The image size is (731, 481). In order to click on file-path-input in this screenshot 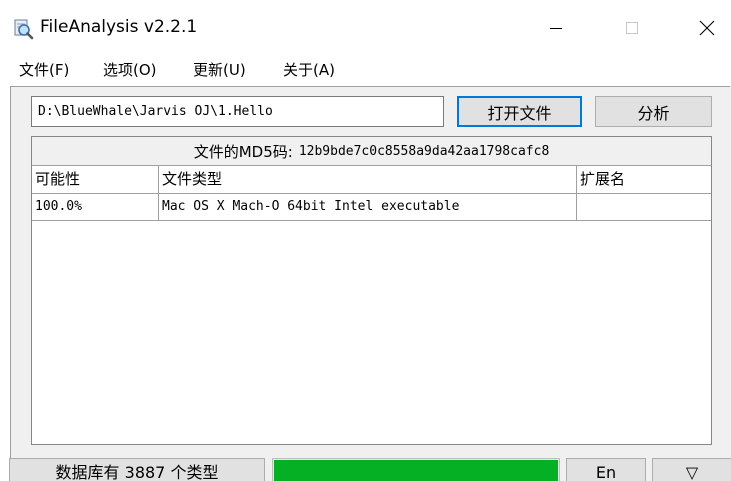, I will do `click(237, 111)`.